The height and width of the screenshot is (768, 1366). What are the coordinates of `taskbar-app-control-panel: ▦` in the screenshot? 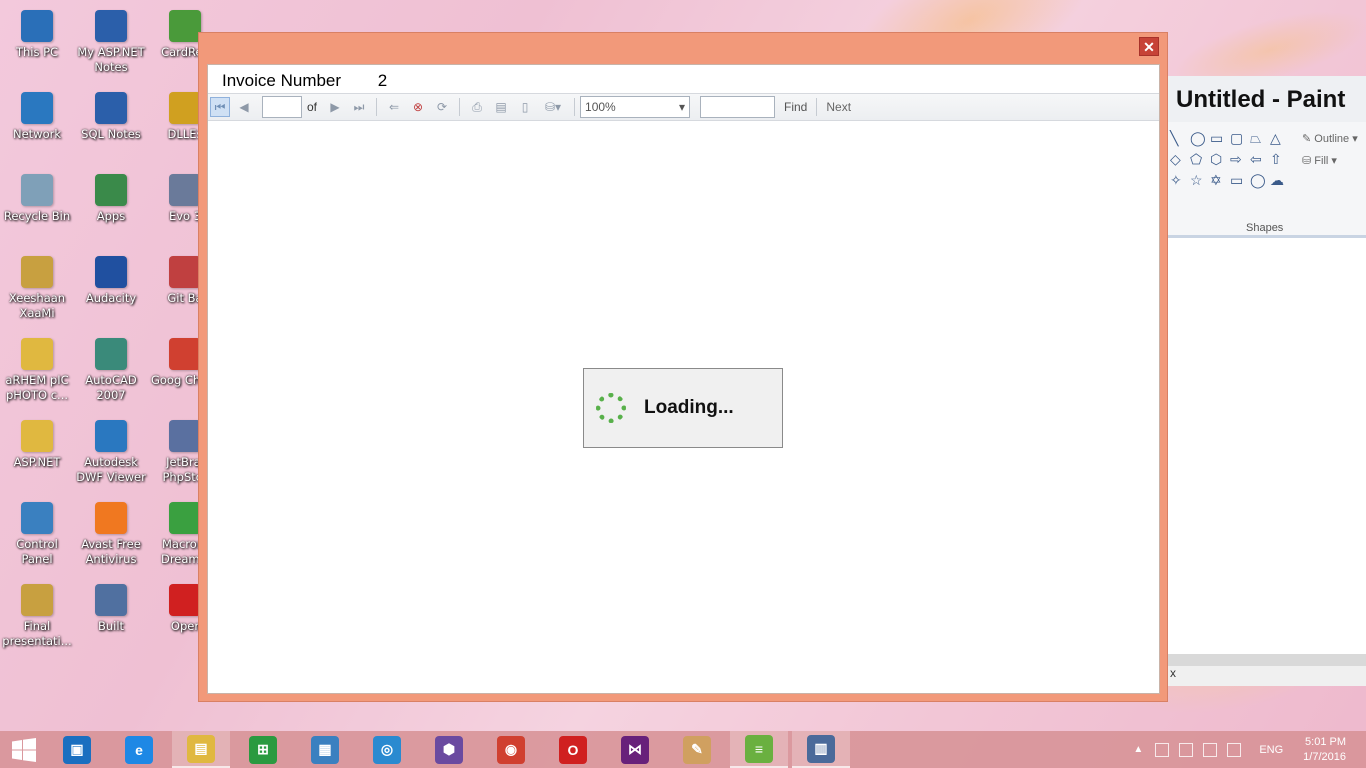 It's located at (325, 749).